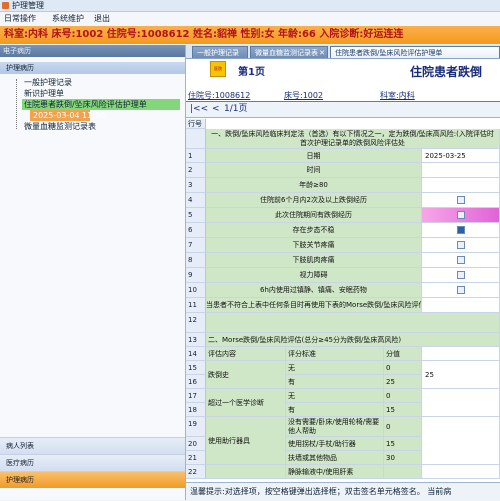 Image resolution: width=500 pixels, height=501 pixels. Describe the element at coordinates (196, 185) in the screenshot. I see `row-number: 3` at that location.